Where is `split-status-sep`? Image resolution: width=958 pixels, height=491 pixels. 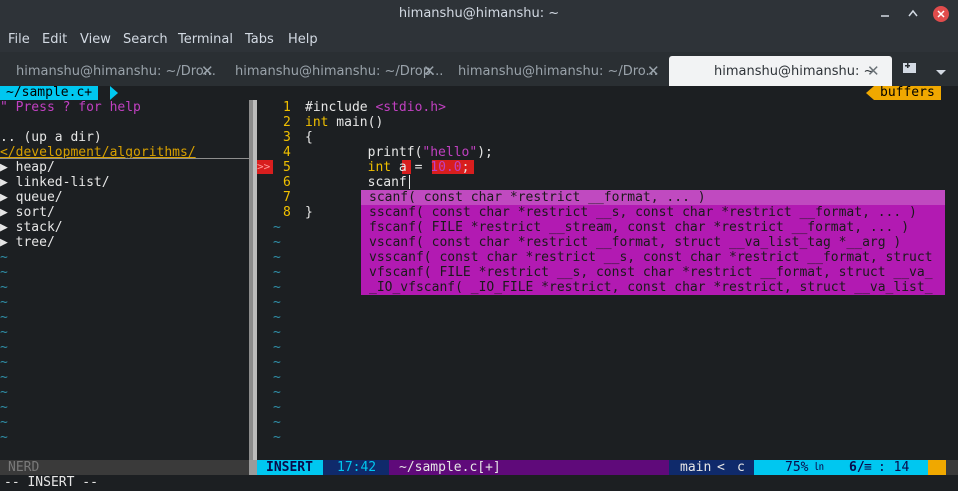
split-status-sep is located at coordinates (253, 467).